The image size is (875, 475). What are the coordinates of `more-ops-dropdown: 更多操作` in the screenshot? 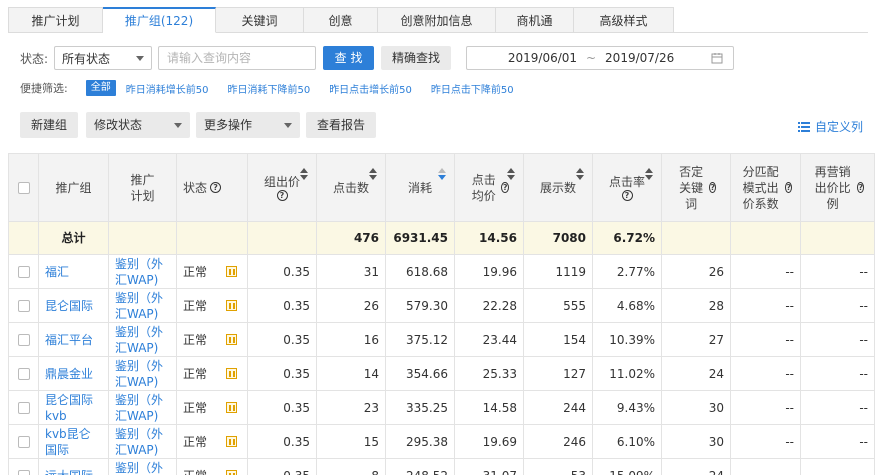 It's located at (248, 125).